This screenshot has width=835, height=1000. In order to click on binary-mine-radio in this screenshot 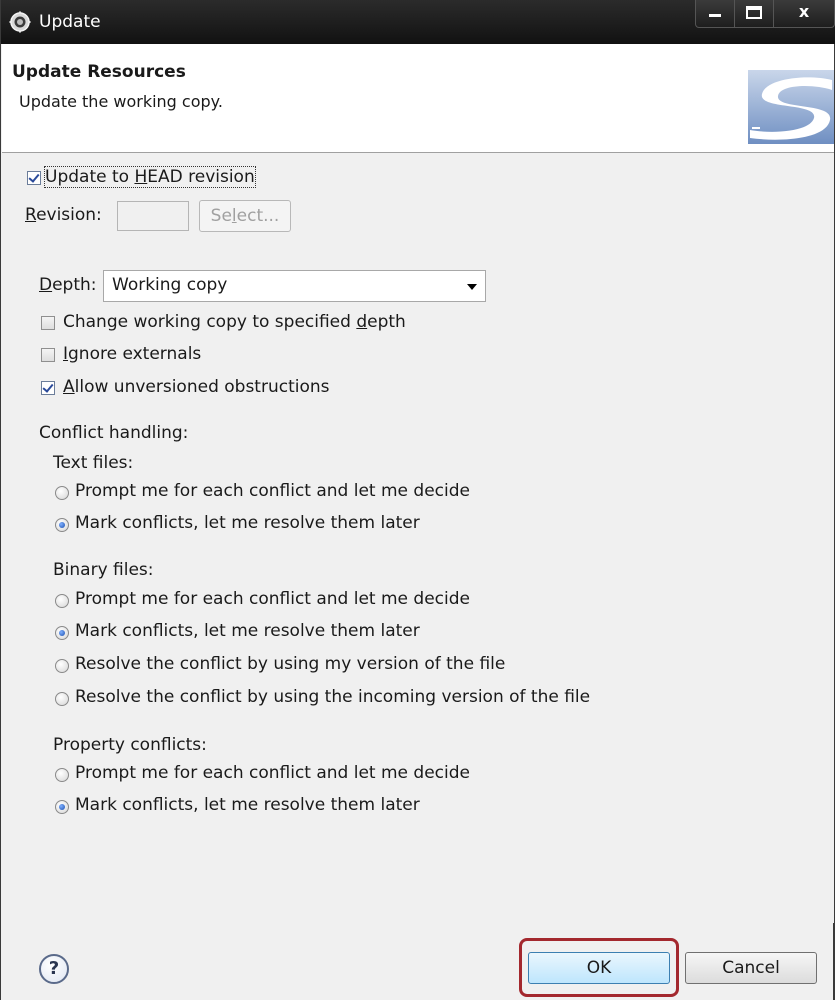, I will do `click(62, 666)`.